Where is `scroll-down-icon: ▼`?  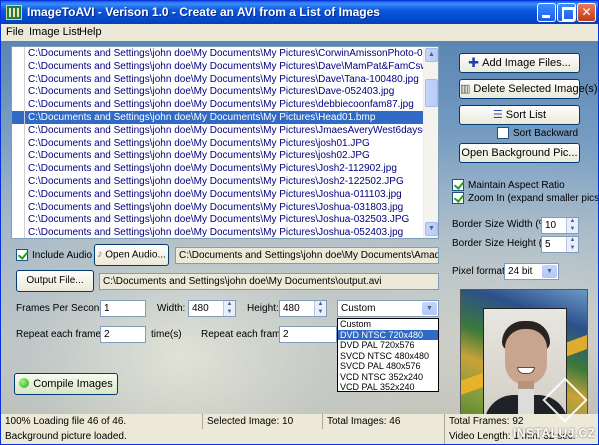
scroll-down-icon: ▼ is located at coordinates (431, 229).